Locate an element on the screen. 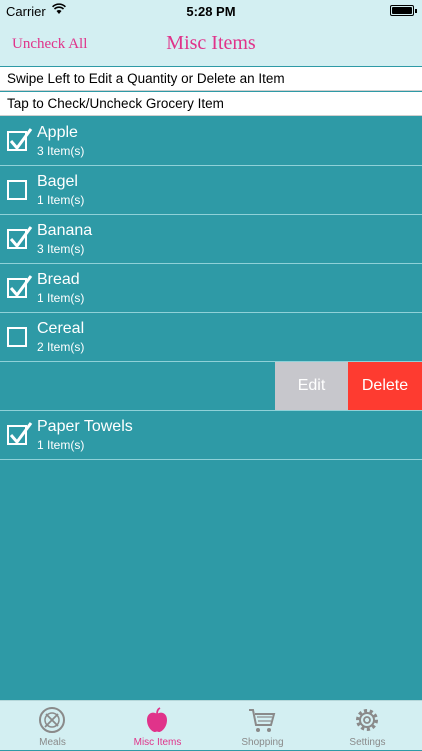 Image resolution: width=422 pixels, height=751 pixels. list-item: Bread 1 Item(s) is located at coordinates (211, 288).